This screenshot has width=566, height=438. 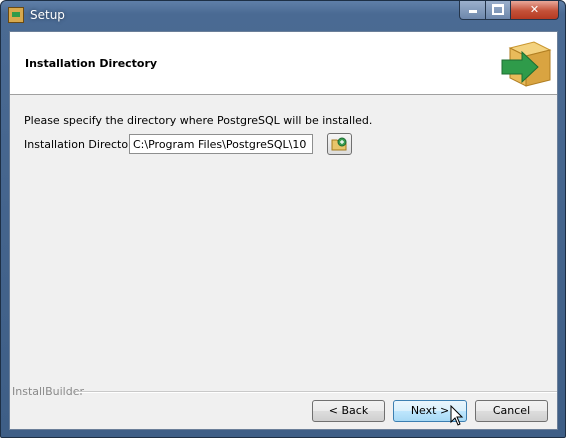 I want to click on folder-browse-icon, so click(x=339, y=144).